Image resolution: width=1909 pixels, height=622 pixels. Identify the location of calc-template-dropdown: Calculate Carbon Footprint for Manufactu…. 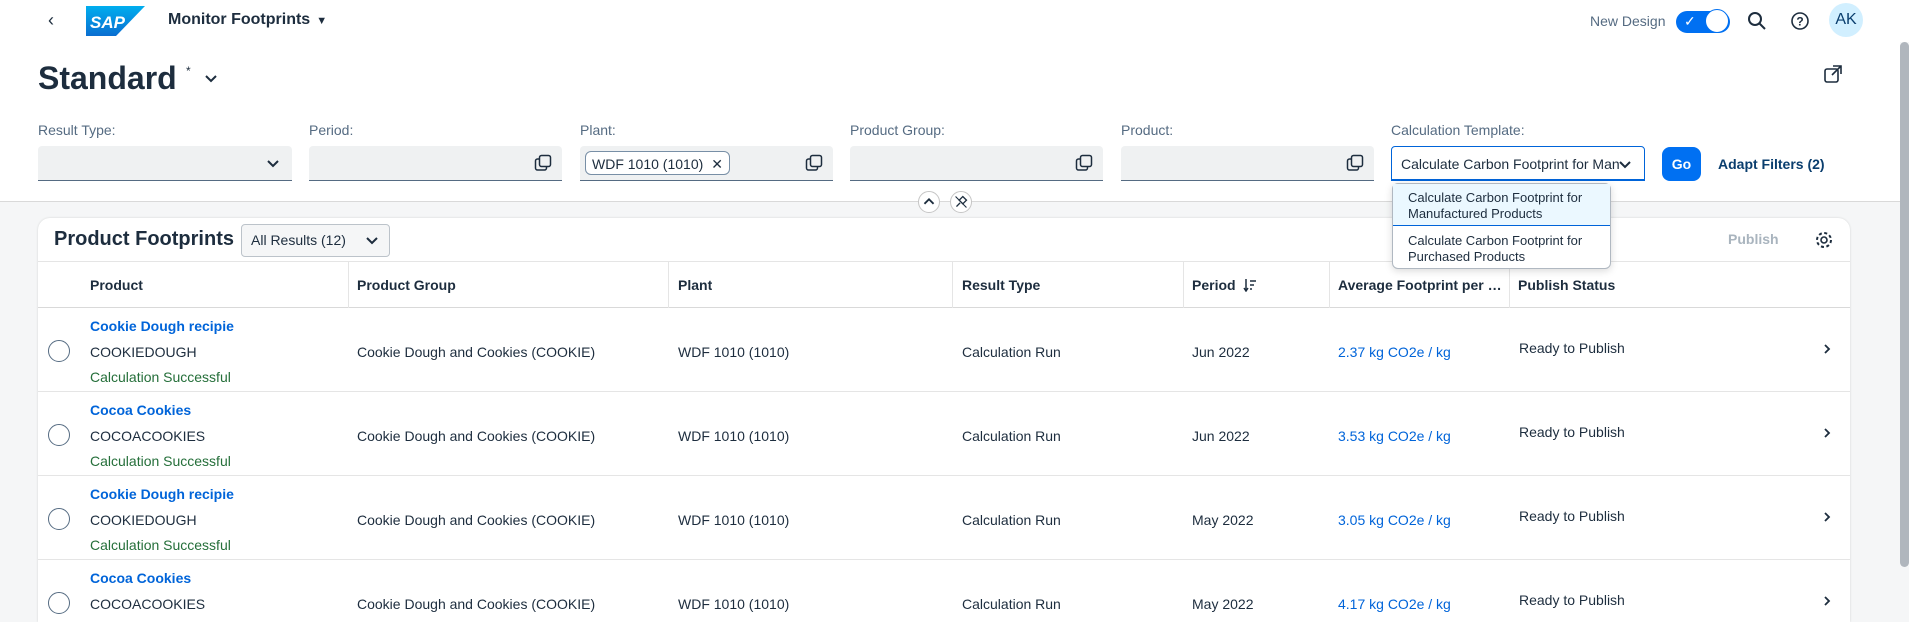
(1501, 226).